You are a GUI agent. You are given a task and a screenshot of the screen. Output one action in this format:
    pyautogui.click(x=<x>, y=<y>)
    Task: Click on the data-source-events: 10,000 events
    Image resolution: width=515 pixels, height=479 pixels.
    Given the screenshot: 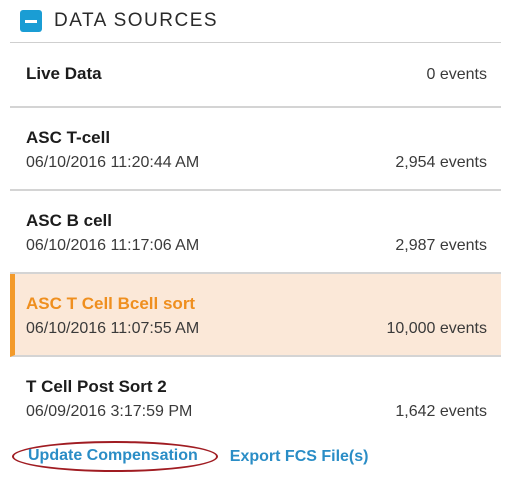 What is the action you would take?
    pyautogui.click(x=436, y=328)
    